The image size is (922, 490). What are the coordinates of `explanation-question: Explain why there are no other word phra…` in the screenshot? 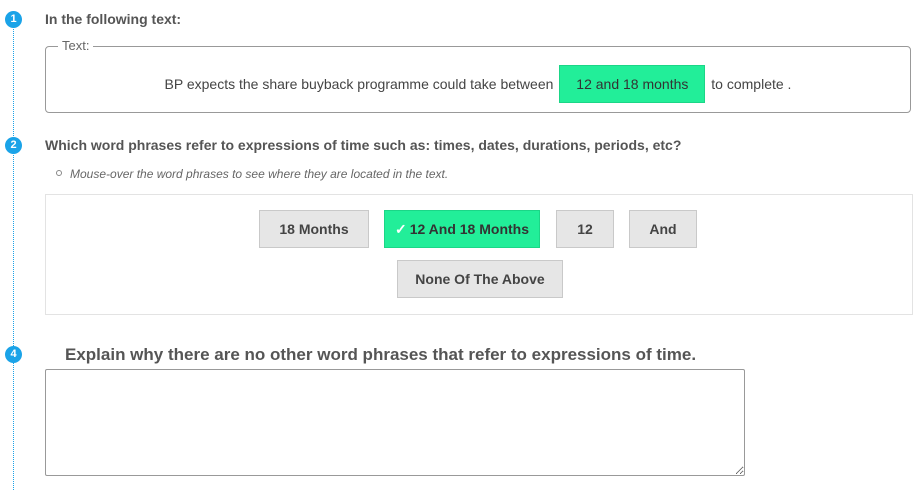 It's located at (381, 354).